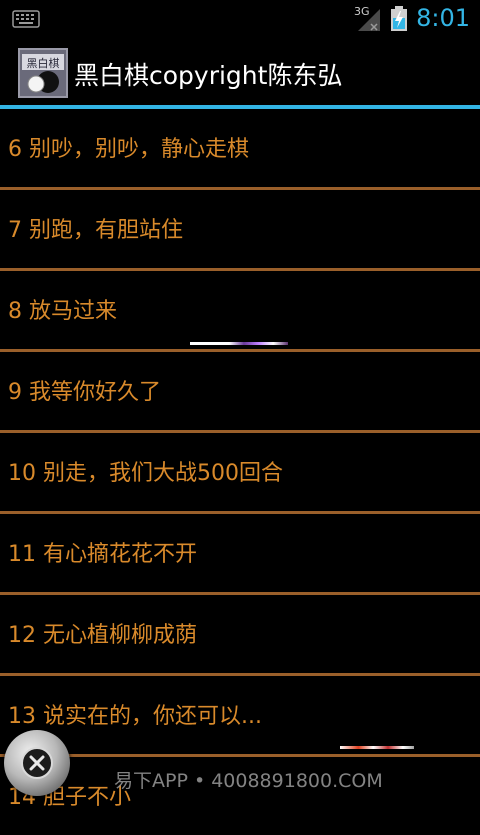  Describe the element at coordinates (399, 18) in the screenshot. I see `battery-charging-icon` at that location.